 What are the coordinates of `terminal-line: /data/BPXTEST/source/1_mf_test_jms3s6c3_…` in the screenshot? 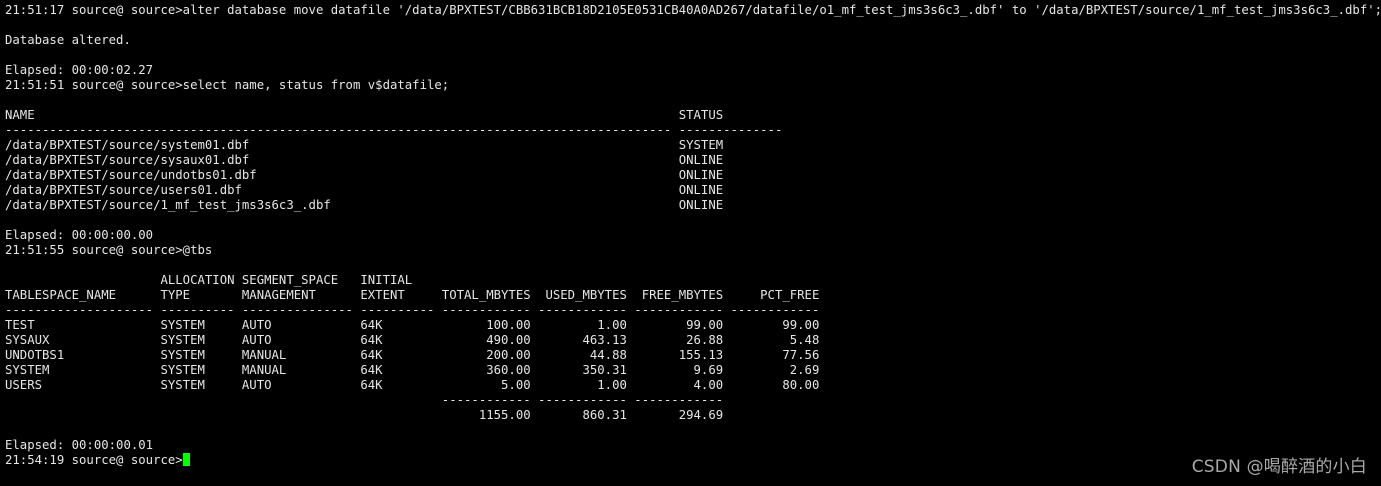 It's located at (364, 205).